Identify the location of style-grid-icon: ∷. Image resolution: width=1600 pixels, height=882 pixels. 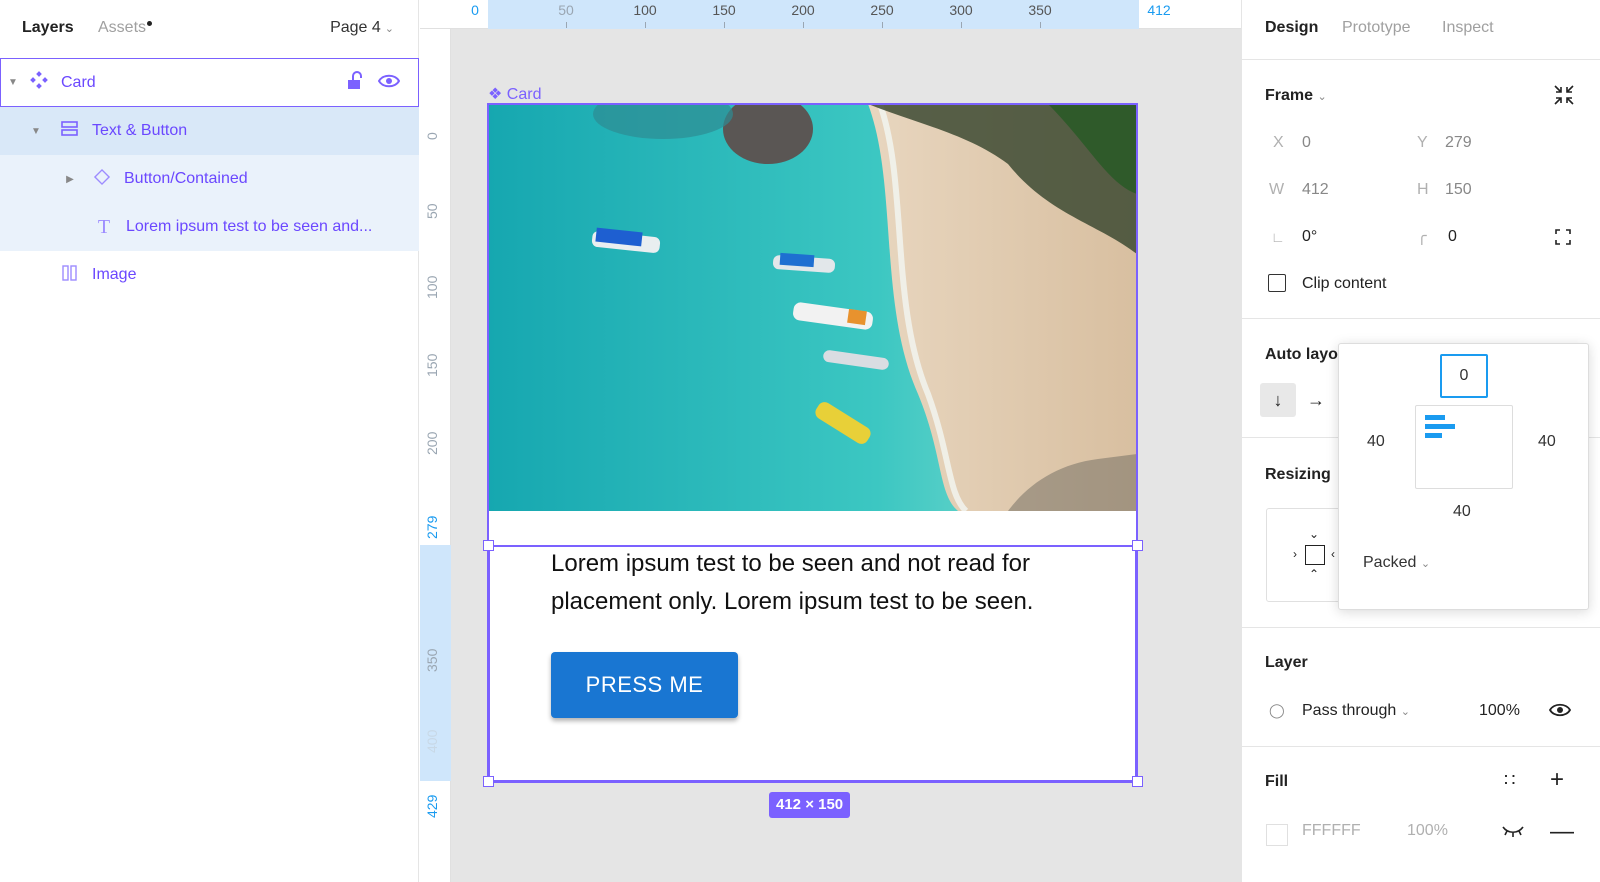
(1510, 780).